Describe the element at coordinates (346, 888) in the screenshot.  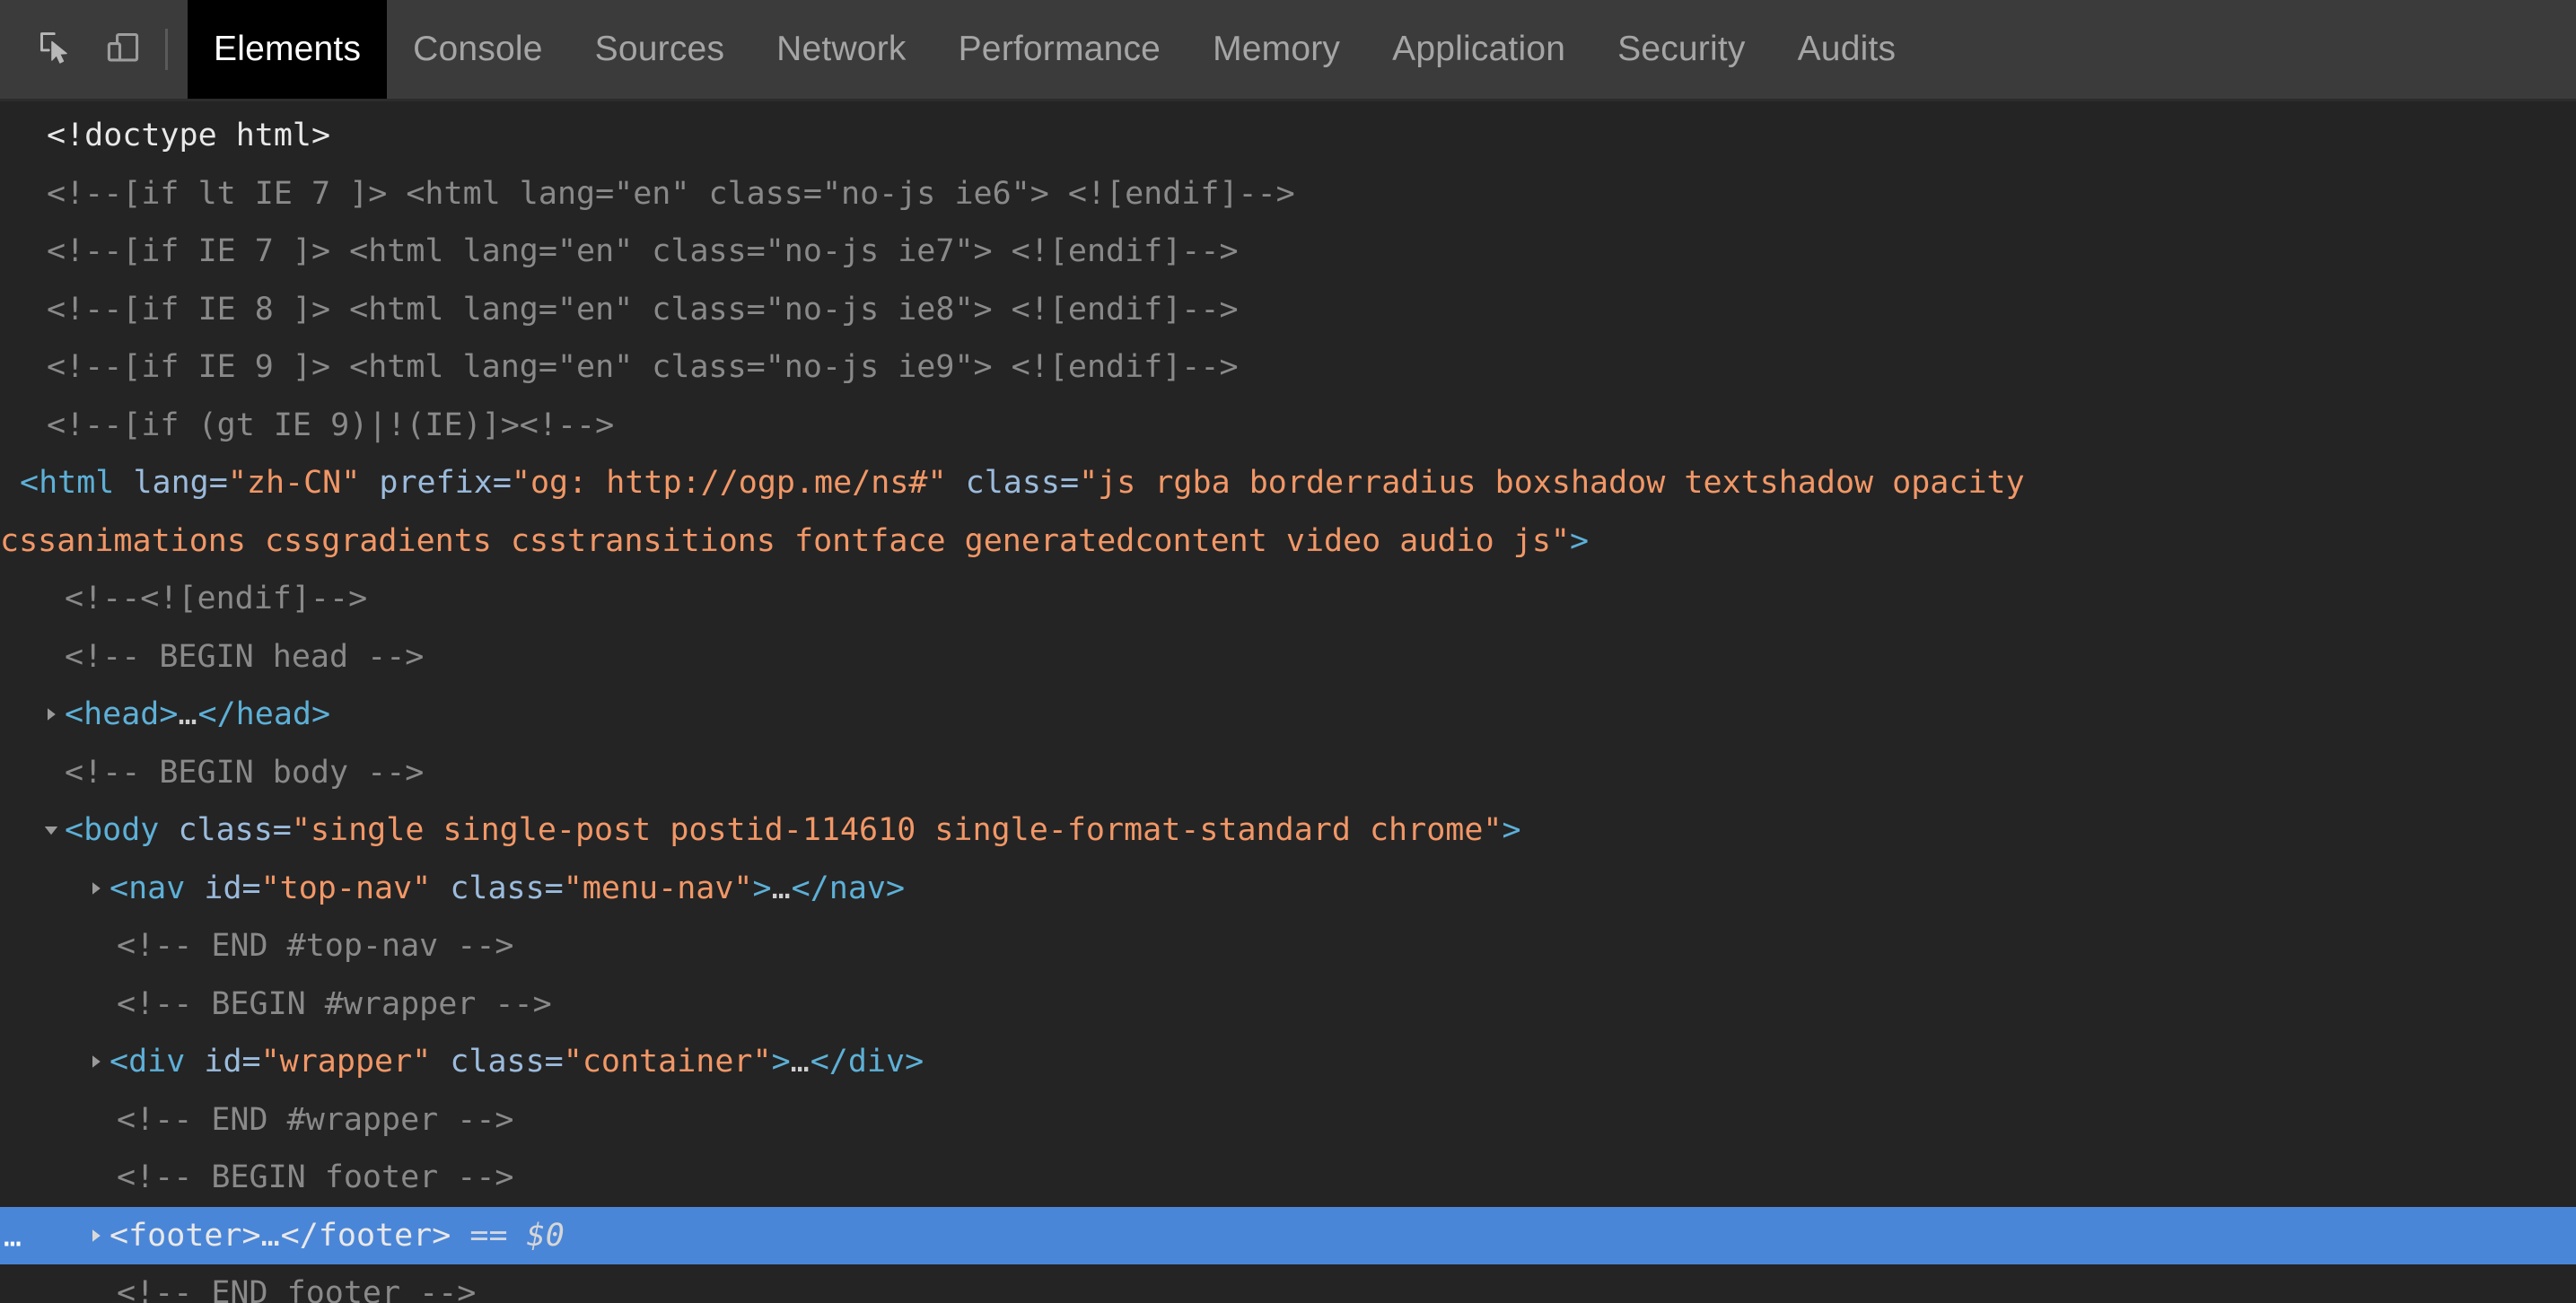
I see `nav-attr-id-value: "top-nav"` at that location.